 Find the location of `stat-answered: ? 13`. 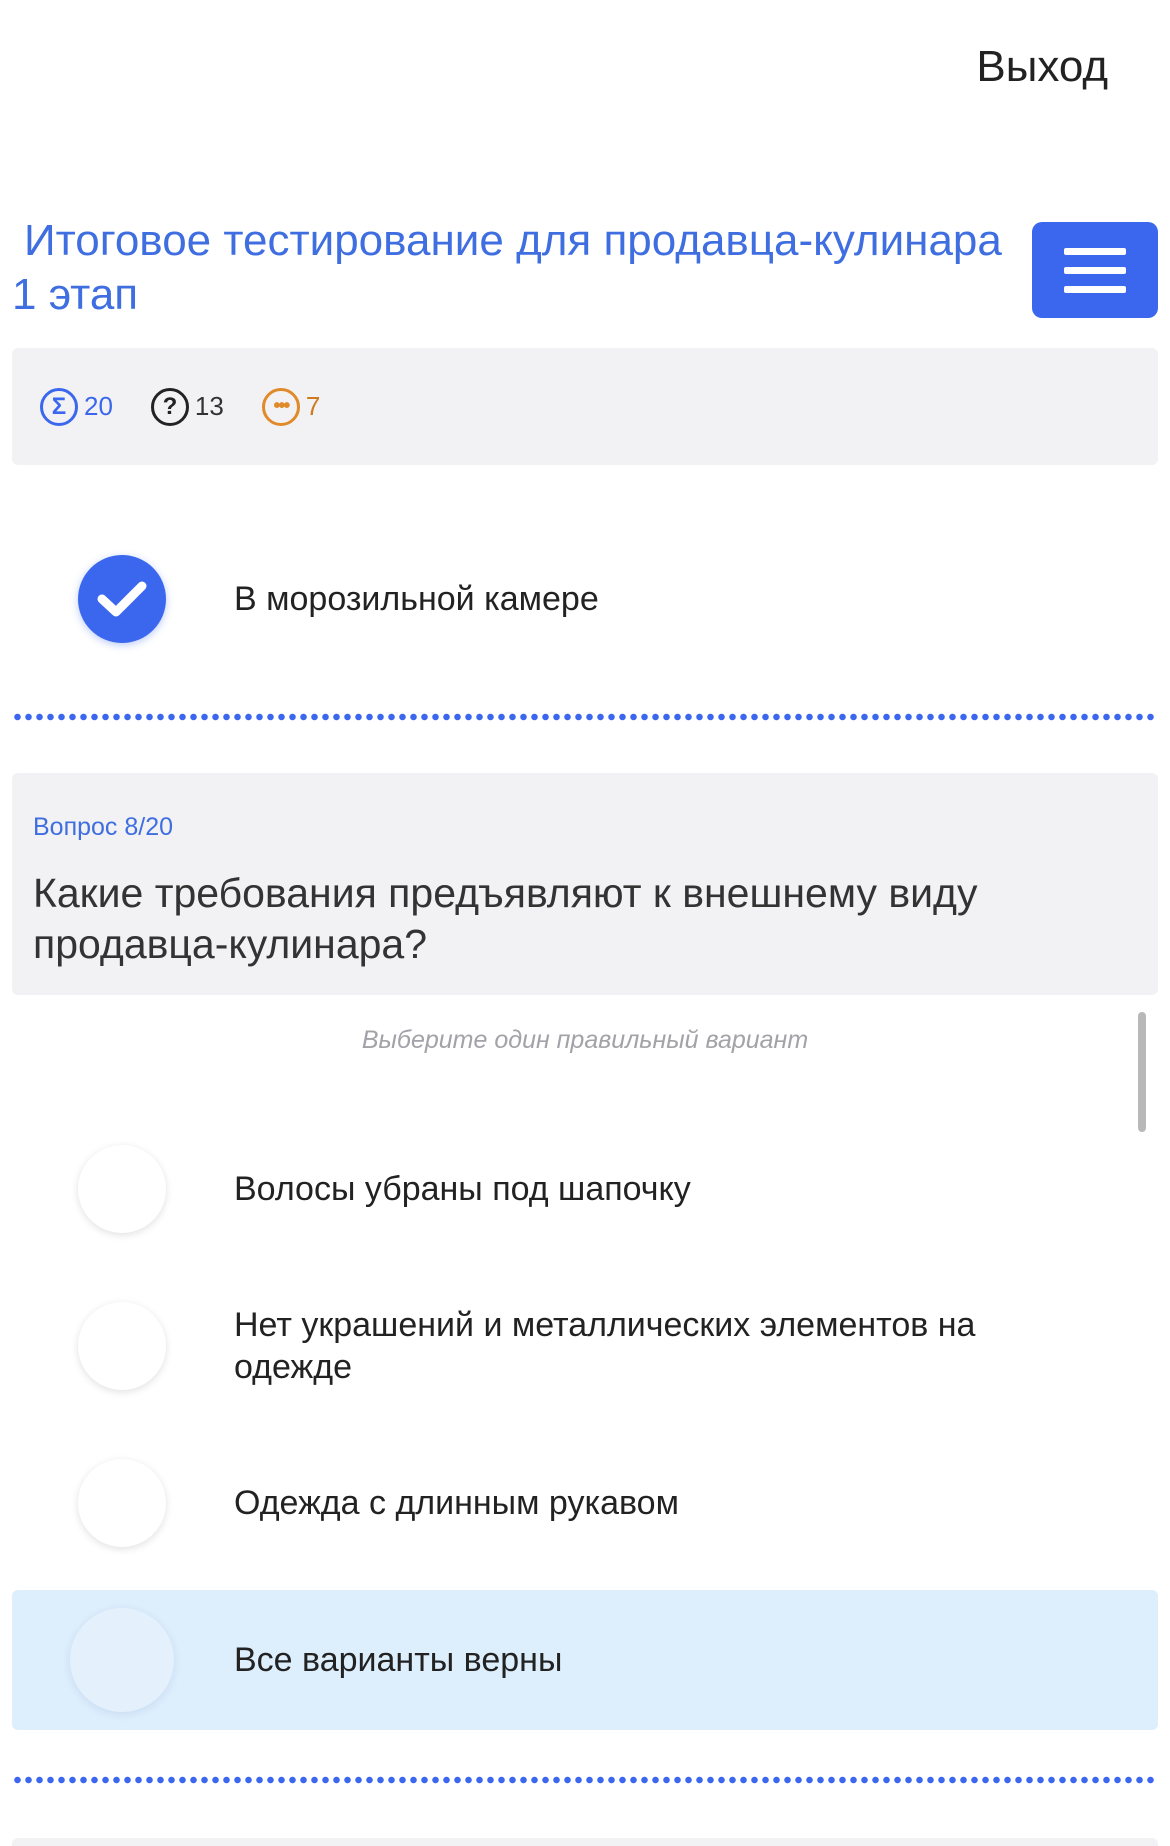

stat-answered: ? 13 is located at coordinates (187, 406).